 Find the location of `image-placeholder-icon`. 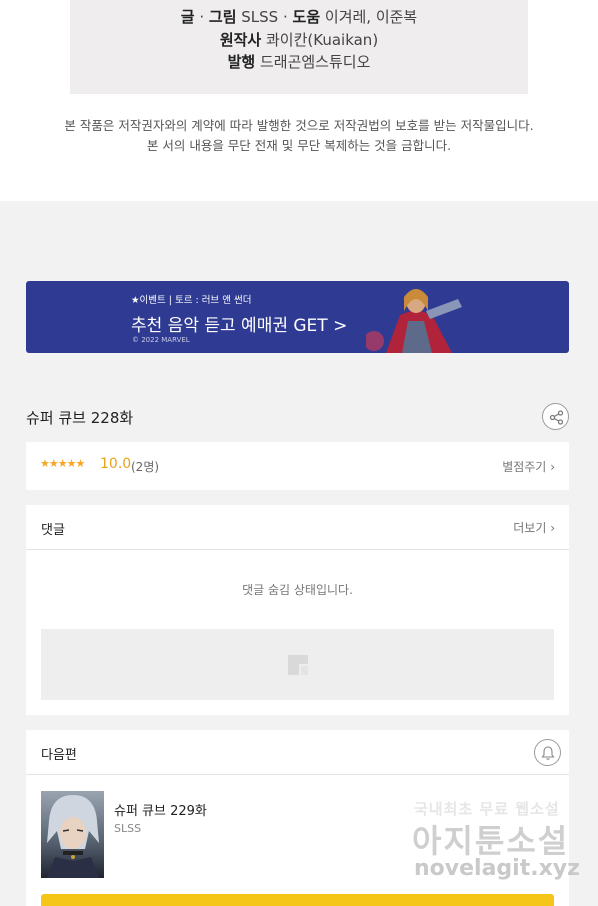

image-placeholder-icon is located at coordinates (298, 665).